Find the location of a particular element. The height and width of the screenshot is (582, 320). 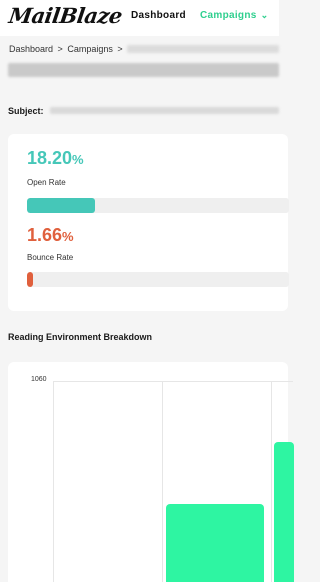

open-rate-number: 18.20 is located at coordinates (50, 158).